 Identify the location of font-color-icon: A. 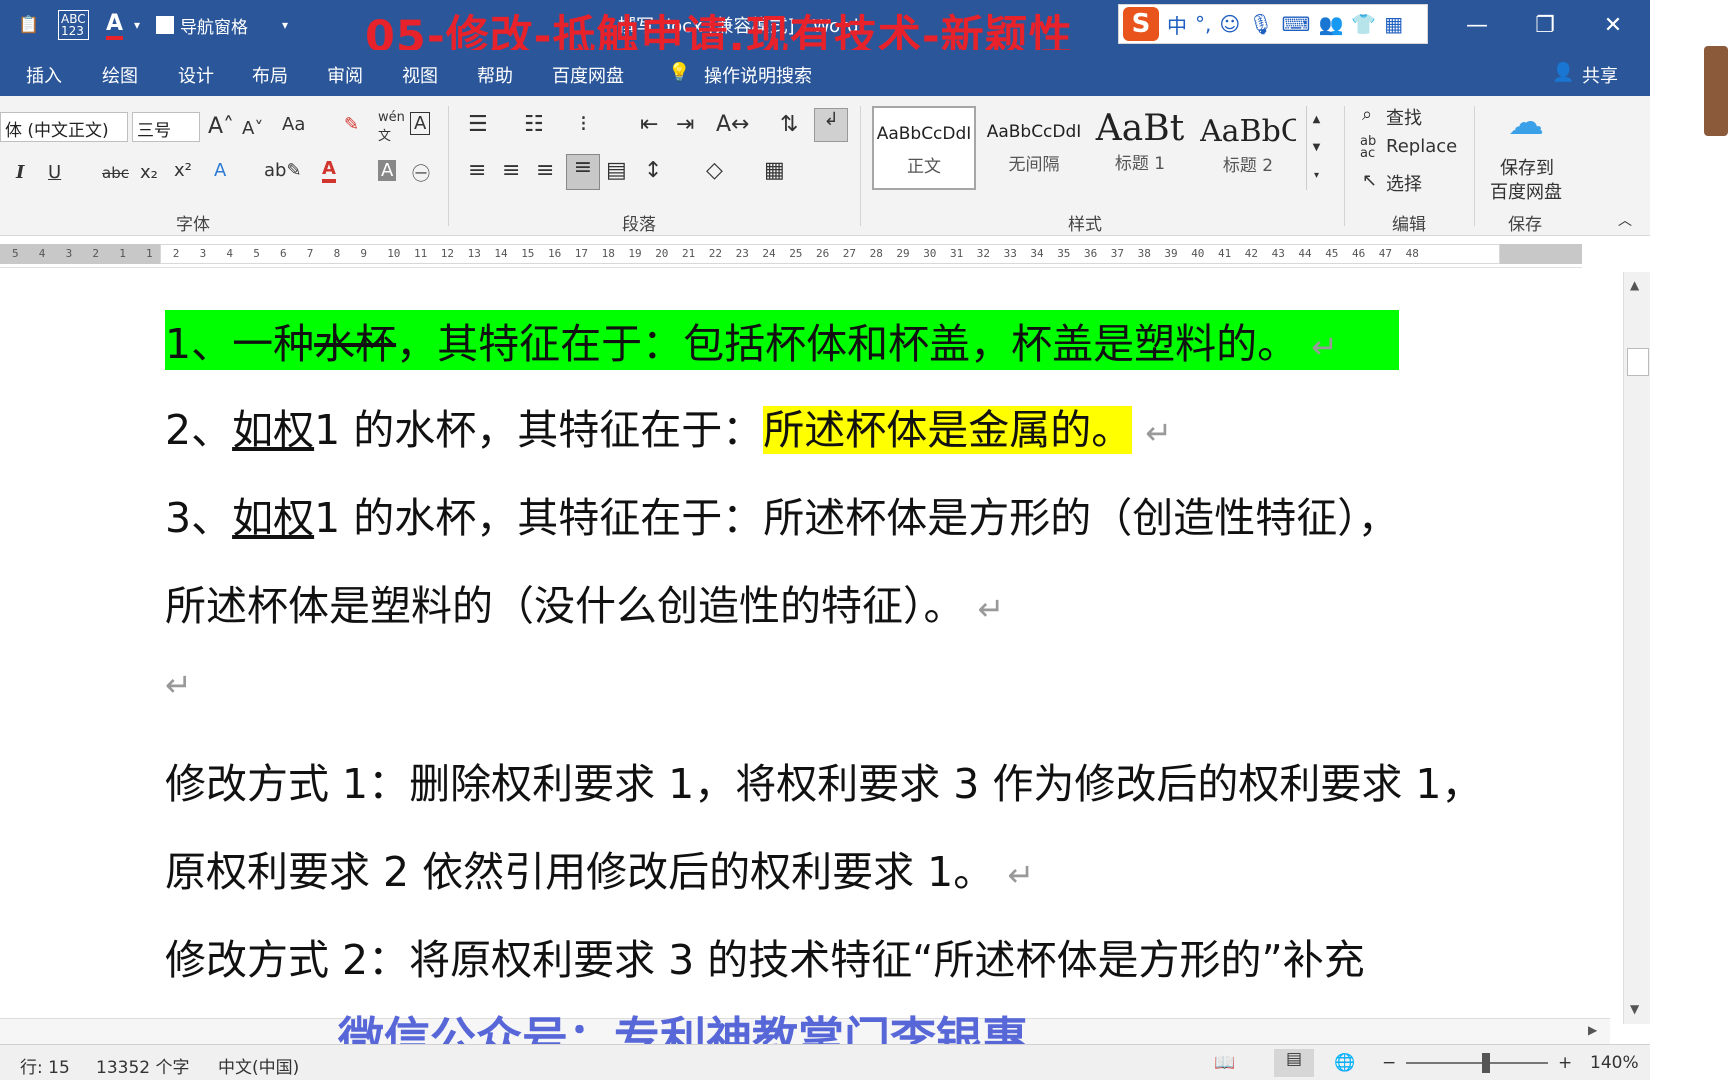
(115, 25).